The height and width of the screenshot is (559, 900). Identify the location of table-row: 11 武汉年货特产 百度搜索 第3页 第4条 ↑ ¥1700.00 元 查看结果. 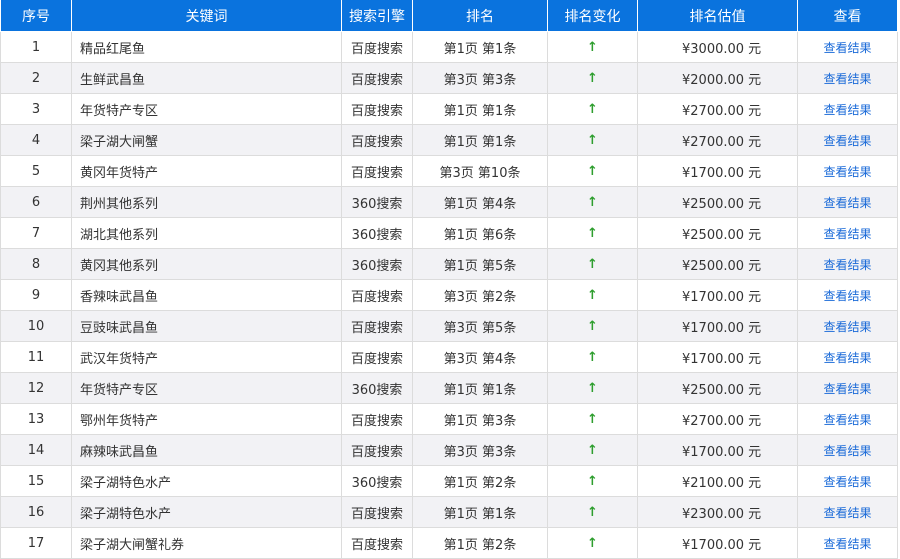
(449, 357).